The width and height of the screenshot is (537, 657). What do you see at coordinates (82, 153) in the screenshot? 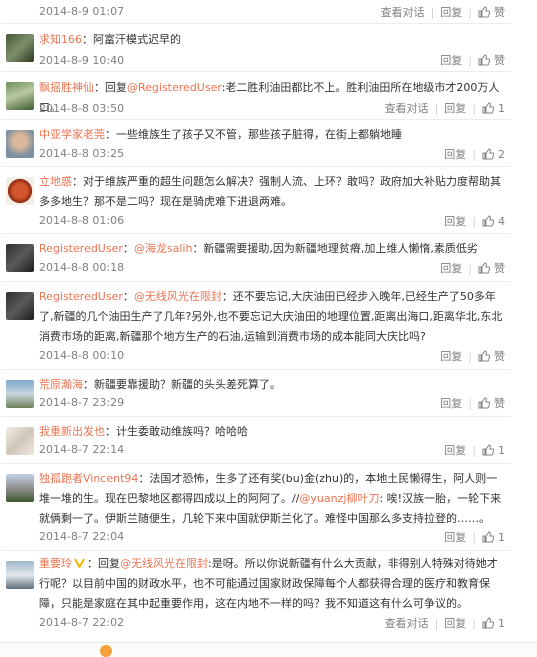
I see `comment-date: 2014-8-8 03:25` at bounding box center [82, 153].